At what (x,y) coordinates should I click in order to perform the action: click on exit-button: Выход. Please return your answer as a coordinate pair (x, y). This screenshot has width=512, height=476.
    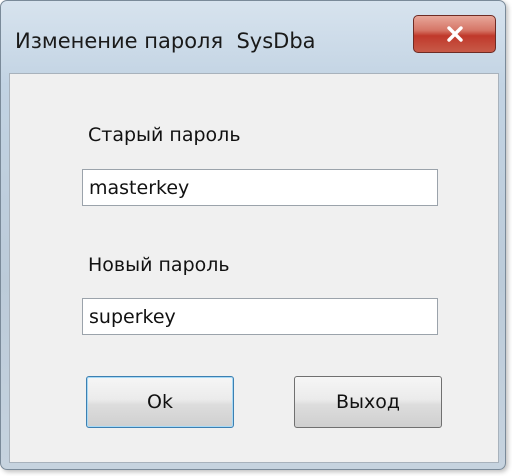
    Looking at the image, I should click on (368, 402).